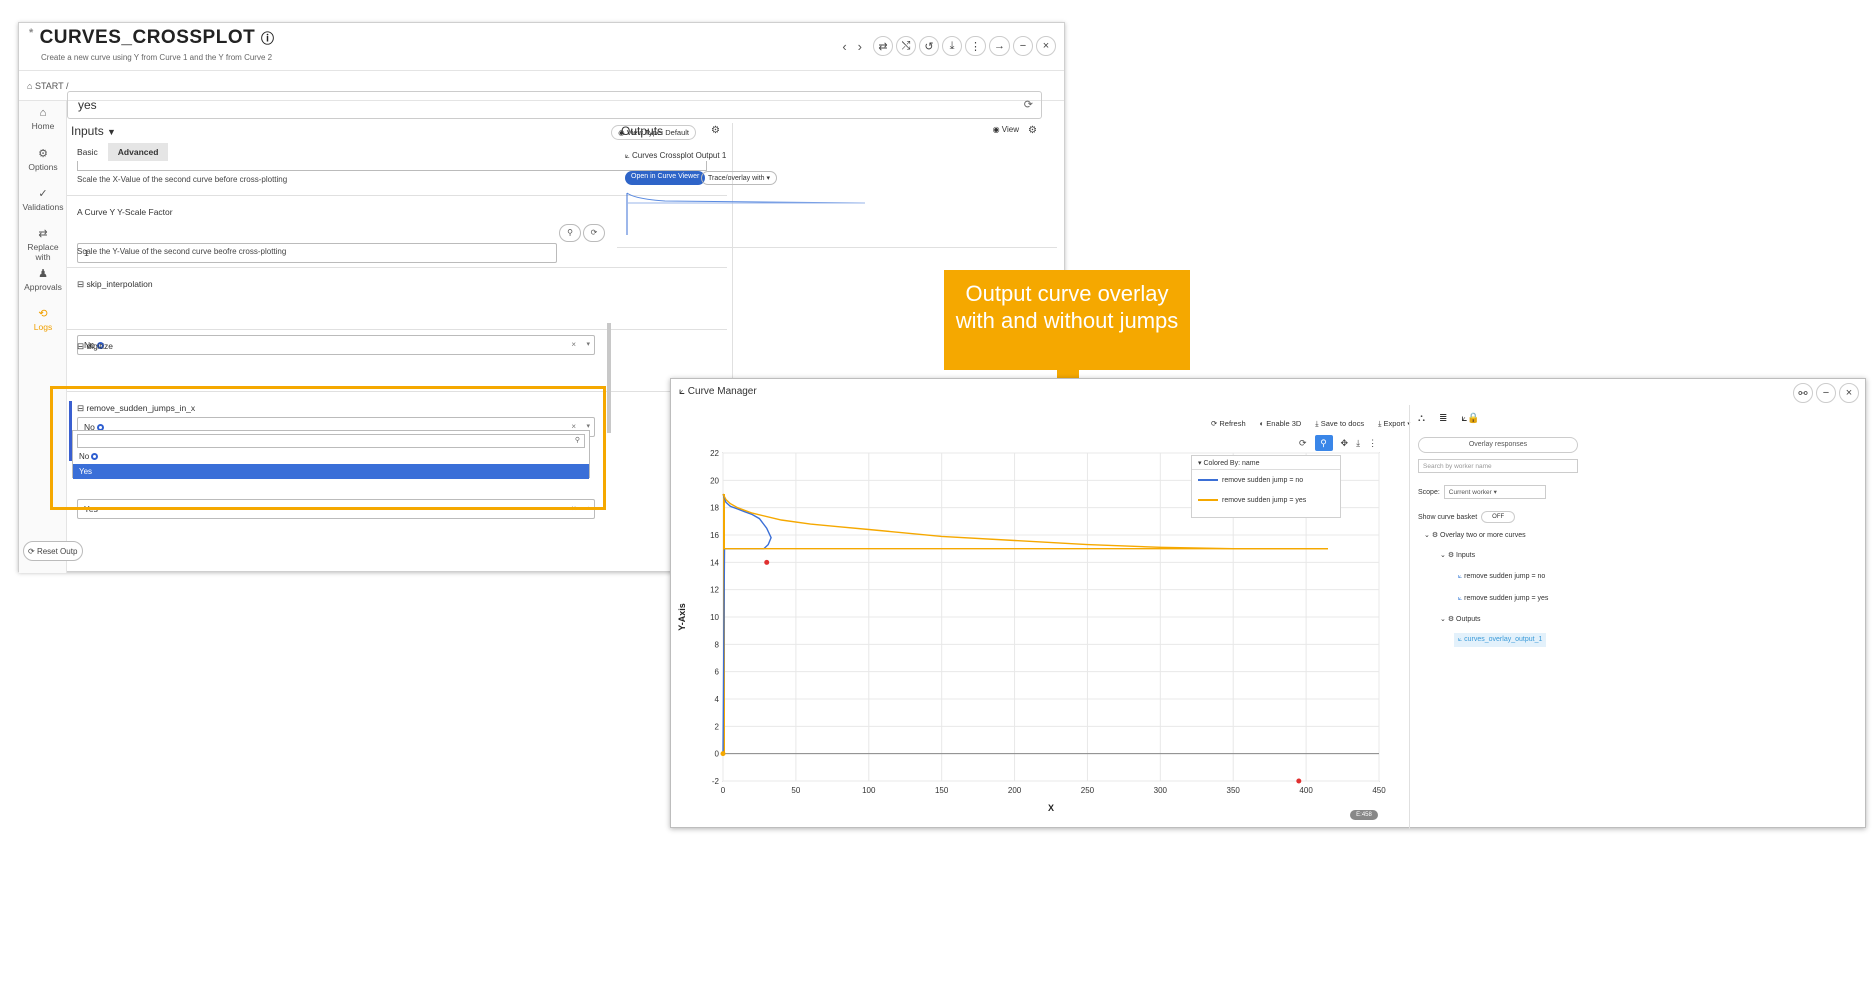 The image size is (1876, 992). Describe the element at coordinates (717, 754) in the screenshot. I see `y-tick-label: 0` at that location.